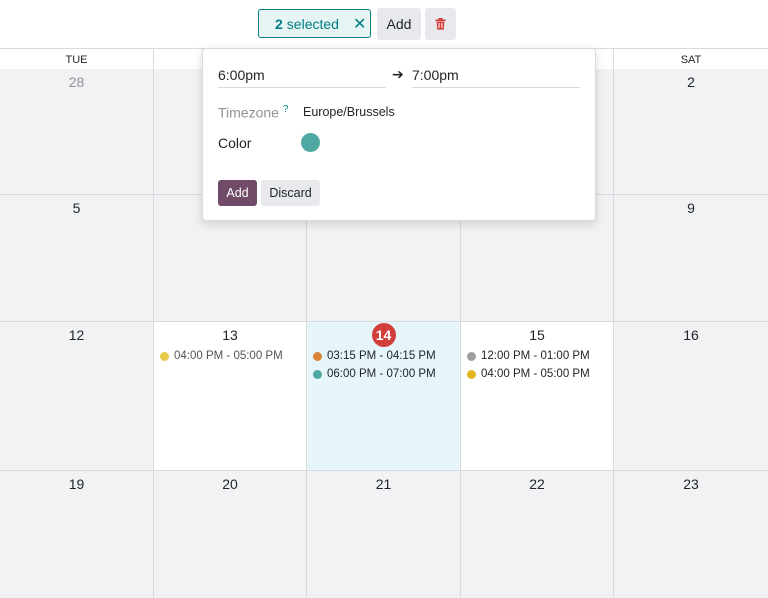 The width and height of the screenshot is (768, 598). Describe the element at coordinates (230, 484) in the screenshot. I see `day-number: 20` at that location.